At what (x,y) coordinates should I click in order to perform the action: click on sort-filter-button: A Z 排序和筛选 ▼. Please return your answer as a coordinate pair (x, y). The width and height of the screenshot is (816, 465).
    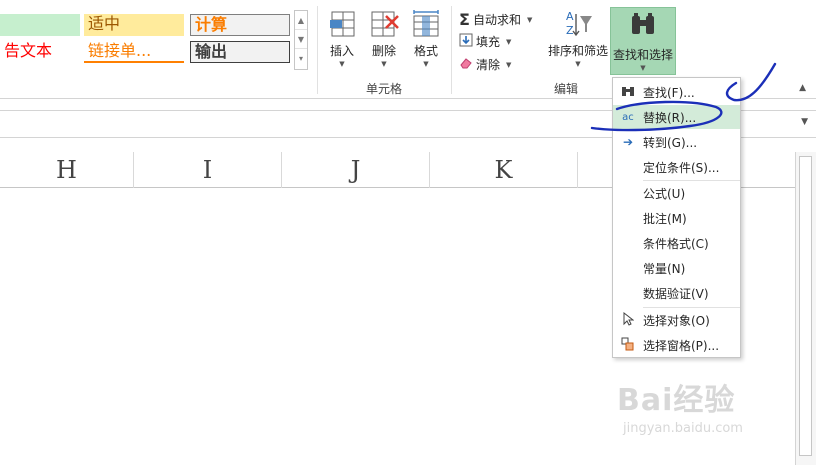
    Looking at the image, I should click on (578, 38).